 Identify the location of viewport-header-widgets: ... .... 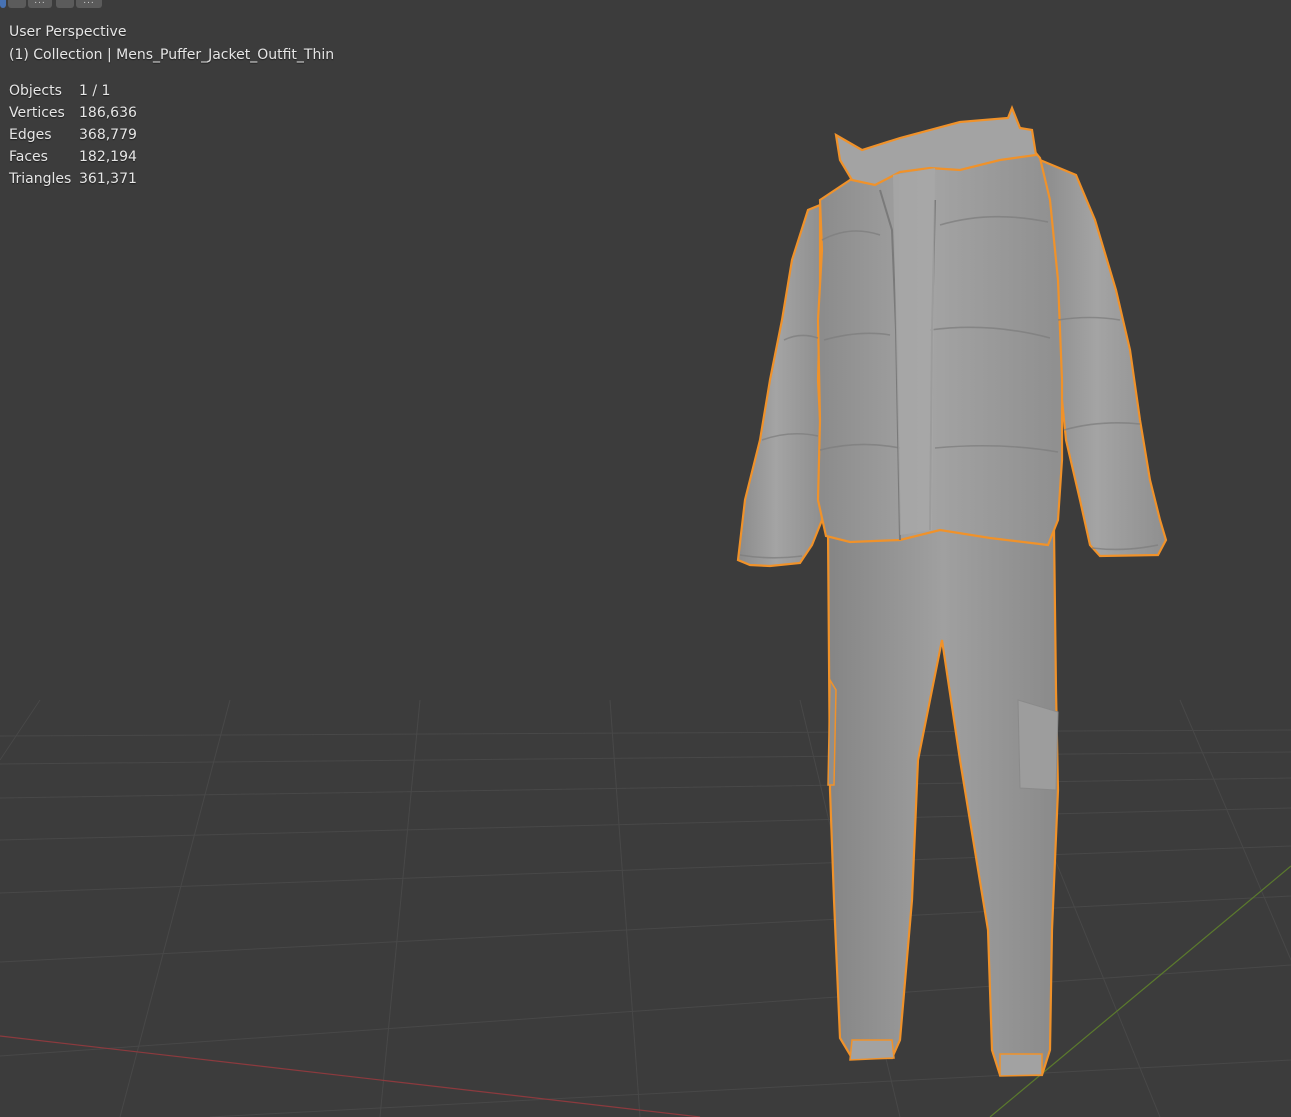
(52, 4).